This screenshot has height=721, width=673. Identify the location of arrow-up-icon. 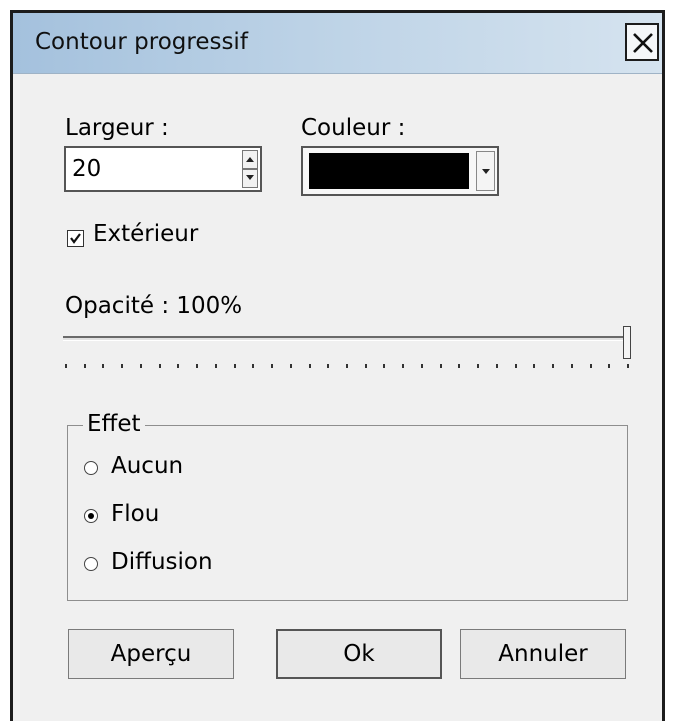
(250, 159).